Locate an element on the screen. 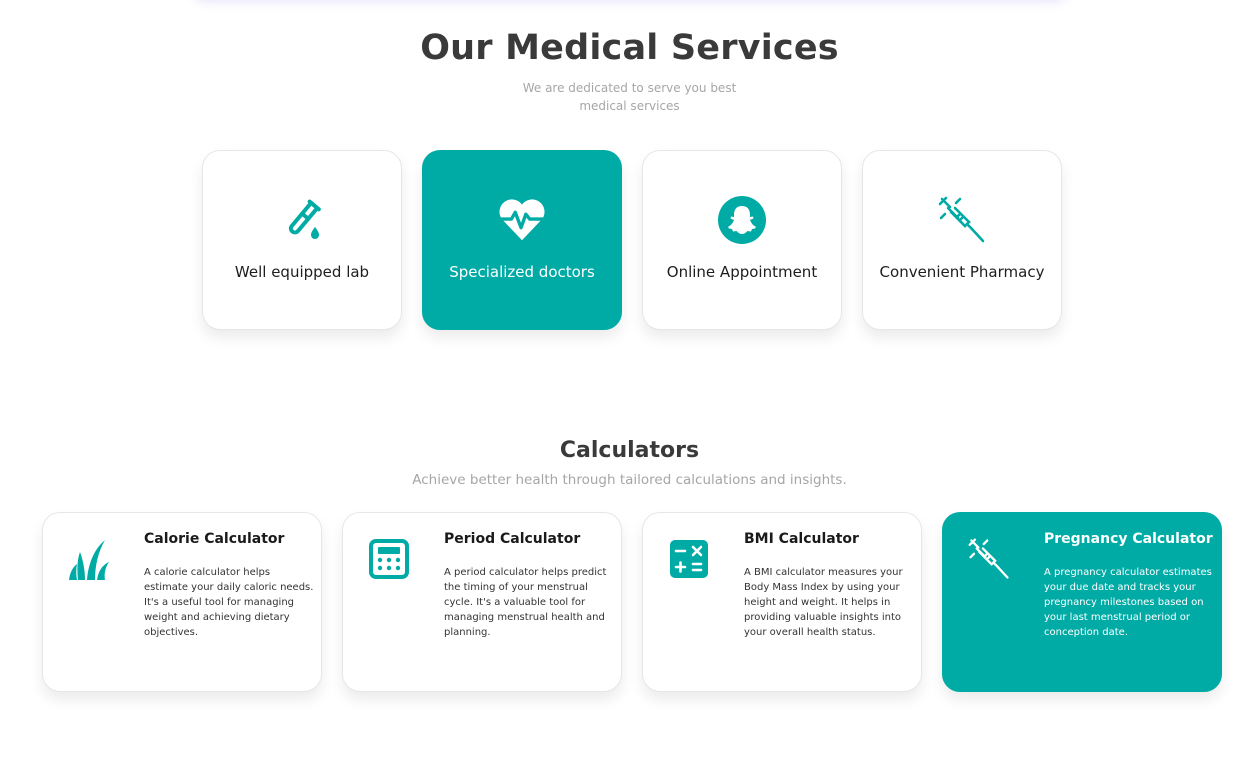 The image size is (1259, 772). service-card-pharmacy: Convenient Pharmacy is located at coordinates (962, 240).